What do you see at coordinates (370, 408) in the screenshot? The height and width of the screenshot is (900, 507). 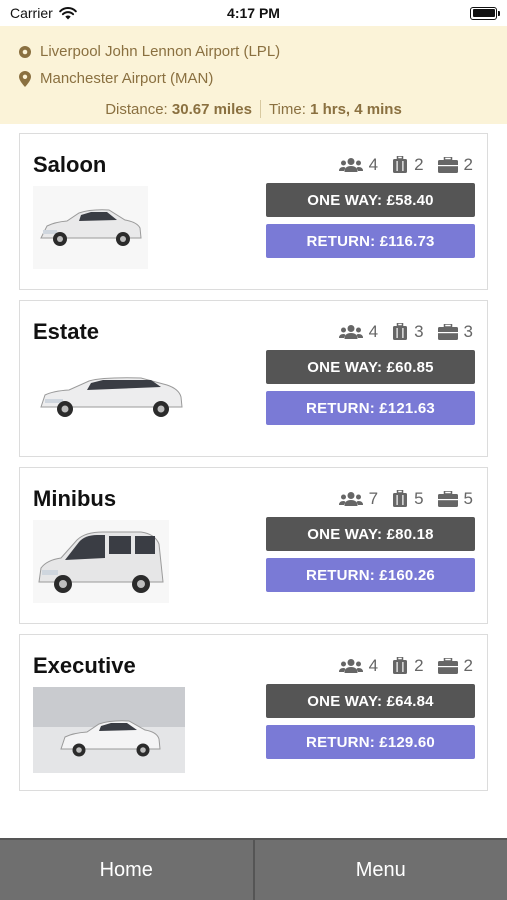 I see `return-button: RETURN: £121.63` at bounding box center [370, 408].